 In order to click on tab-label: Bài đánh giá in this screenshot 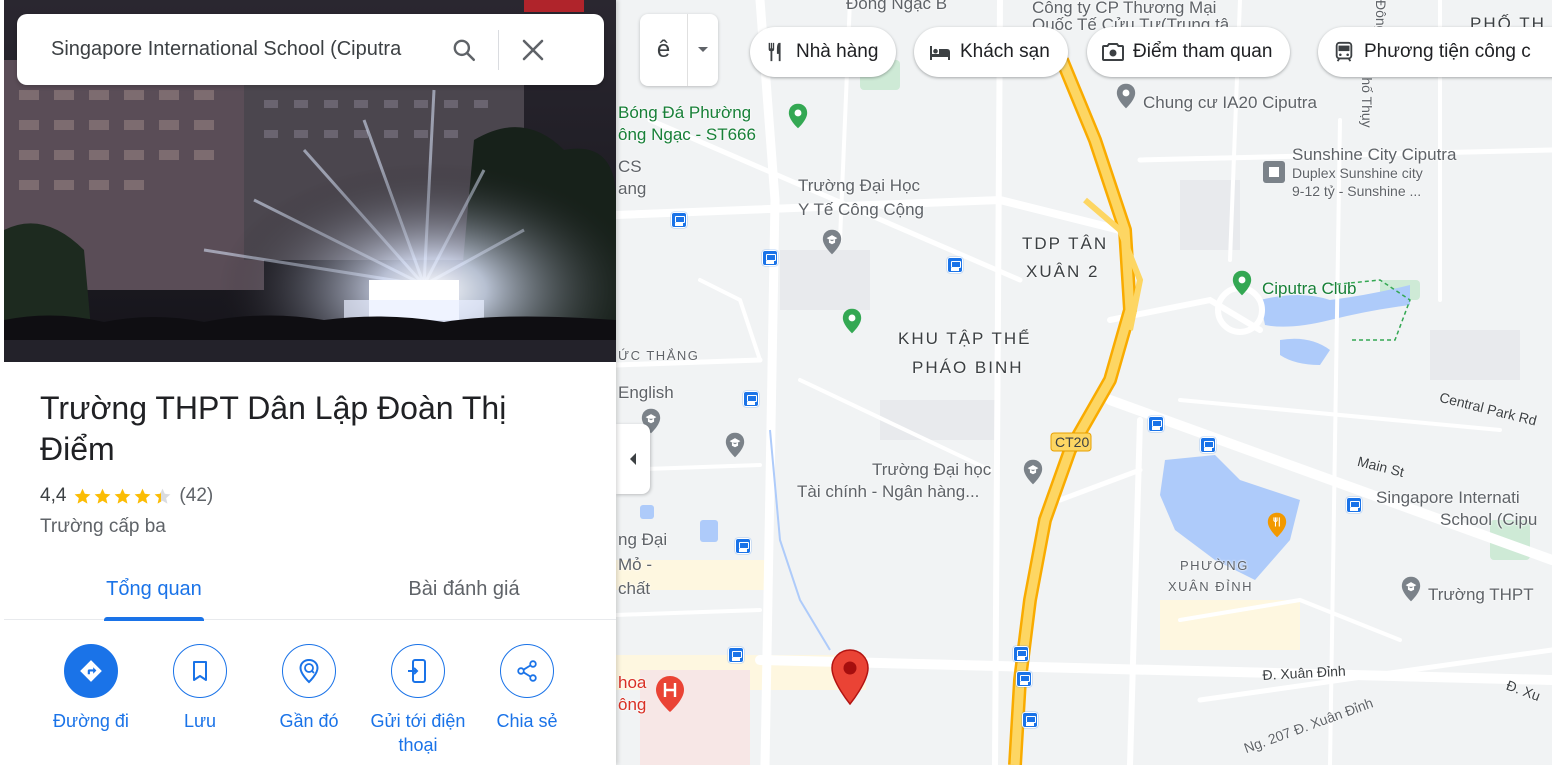, I will do `click(464, 588)`.